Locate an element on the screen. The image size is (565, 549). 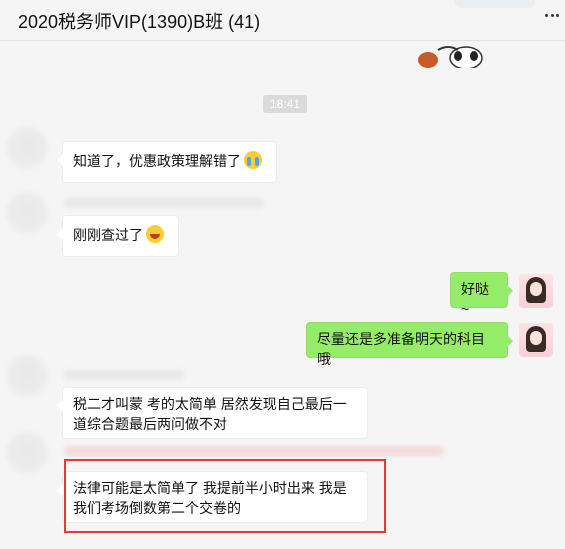
chat-header: 2020税务师VIP(1390)B班 (41) is located at coordinates (282, 20).